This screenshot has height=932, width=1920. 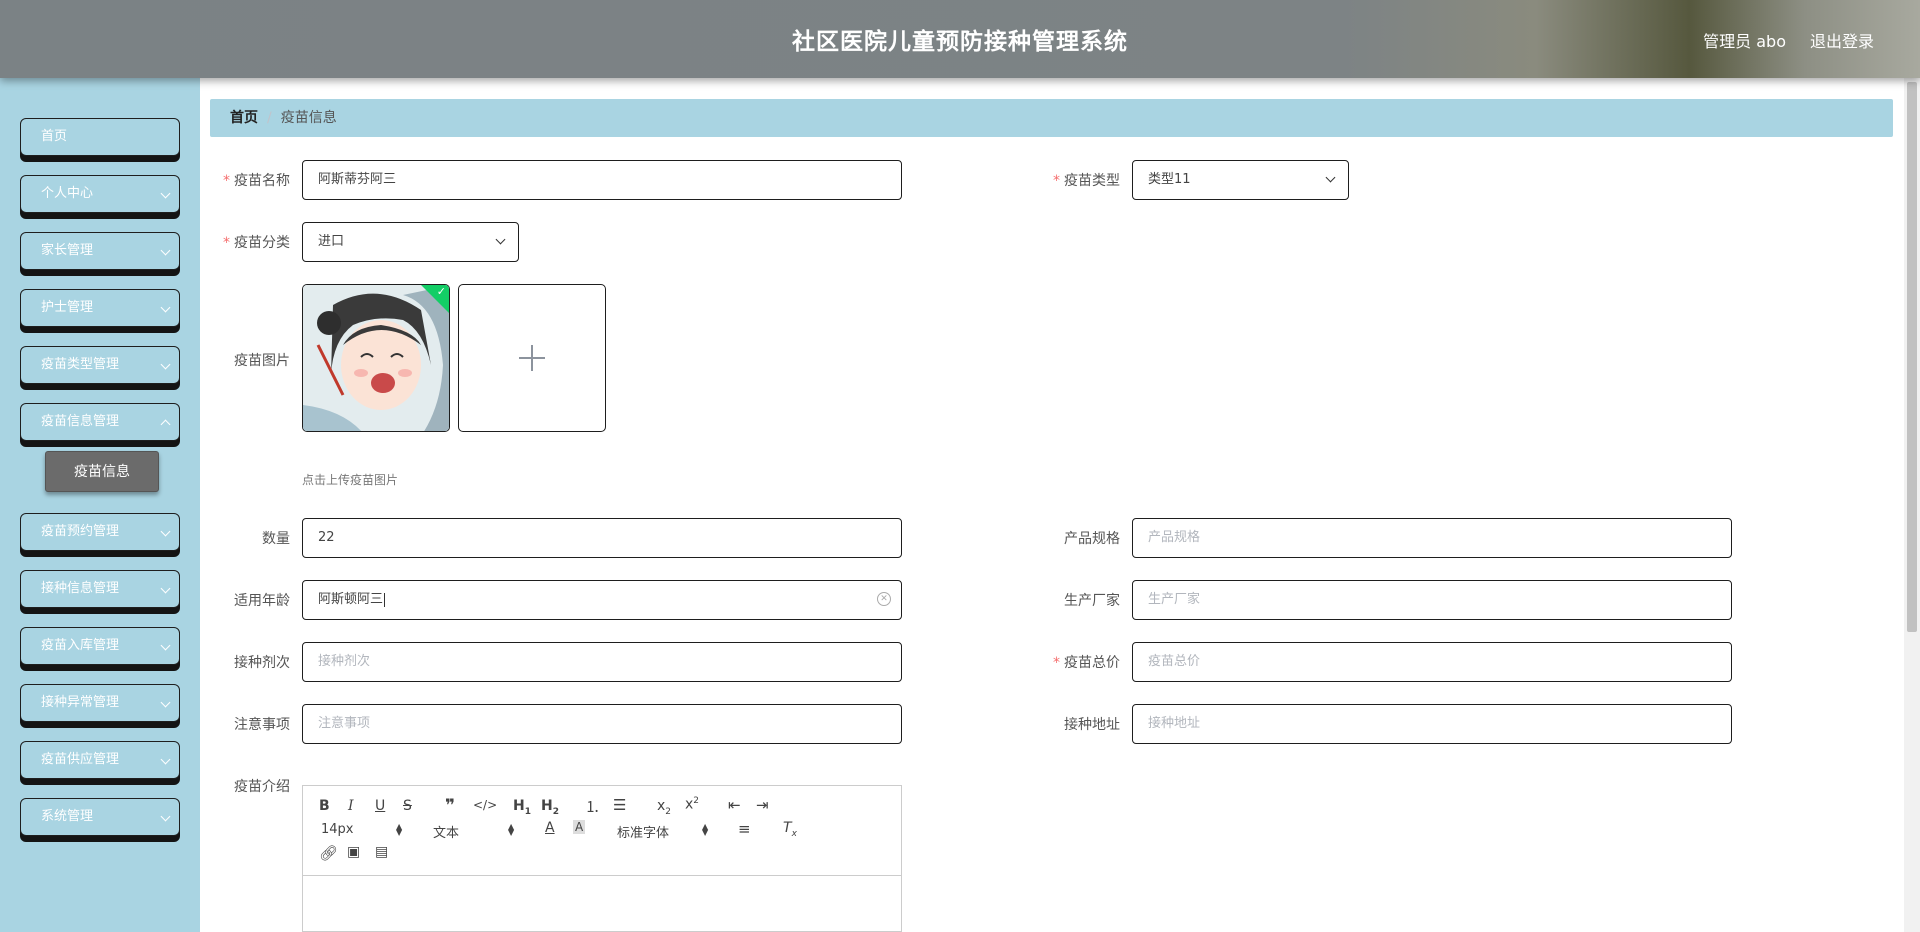 What do you see at coordinates (262, 787) in the screenshot?
I see `intro-label: 疫苗介绍` at bounding box center [262, 787].